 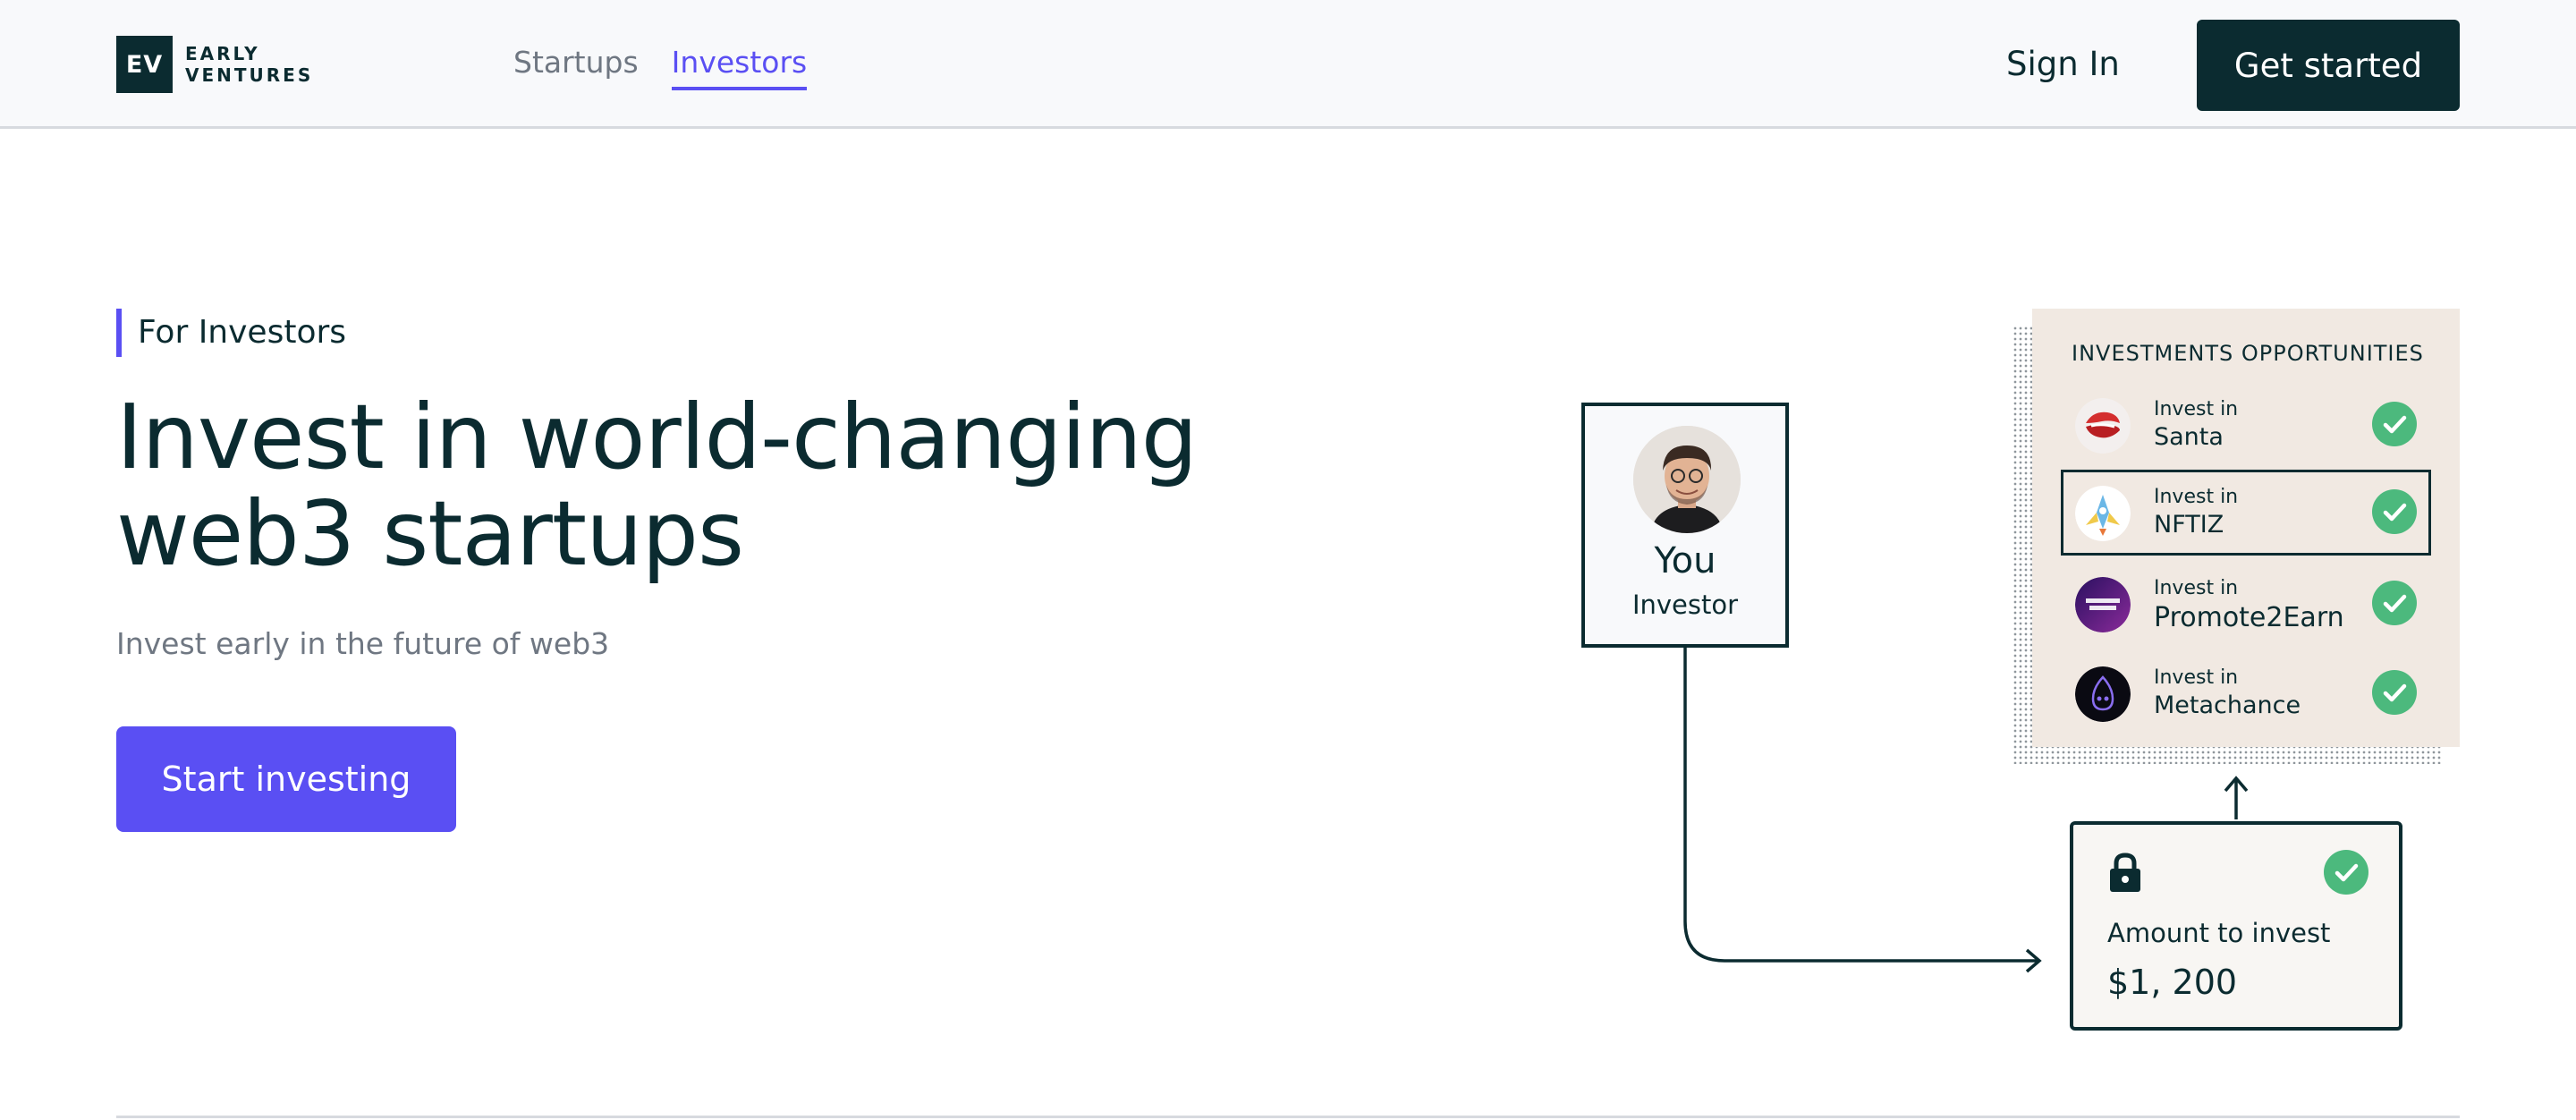 I want to click on logo-wordmark: EARLY VENTURES, so click(x=249, y=64).